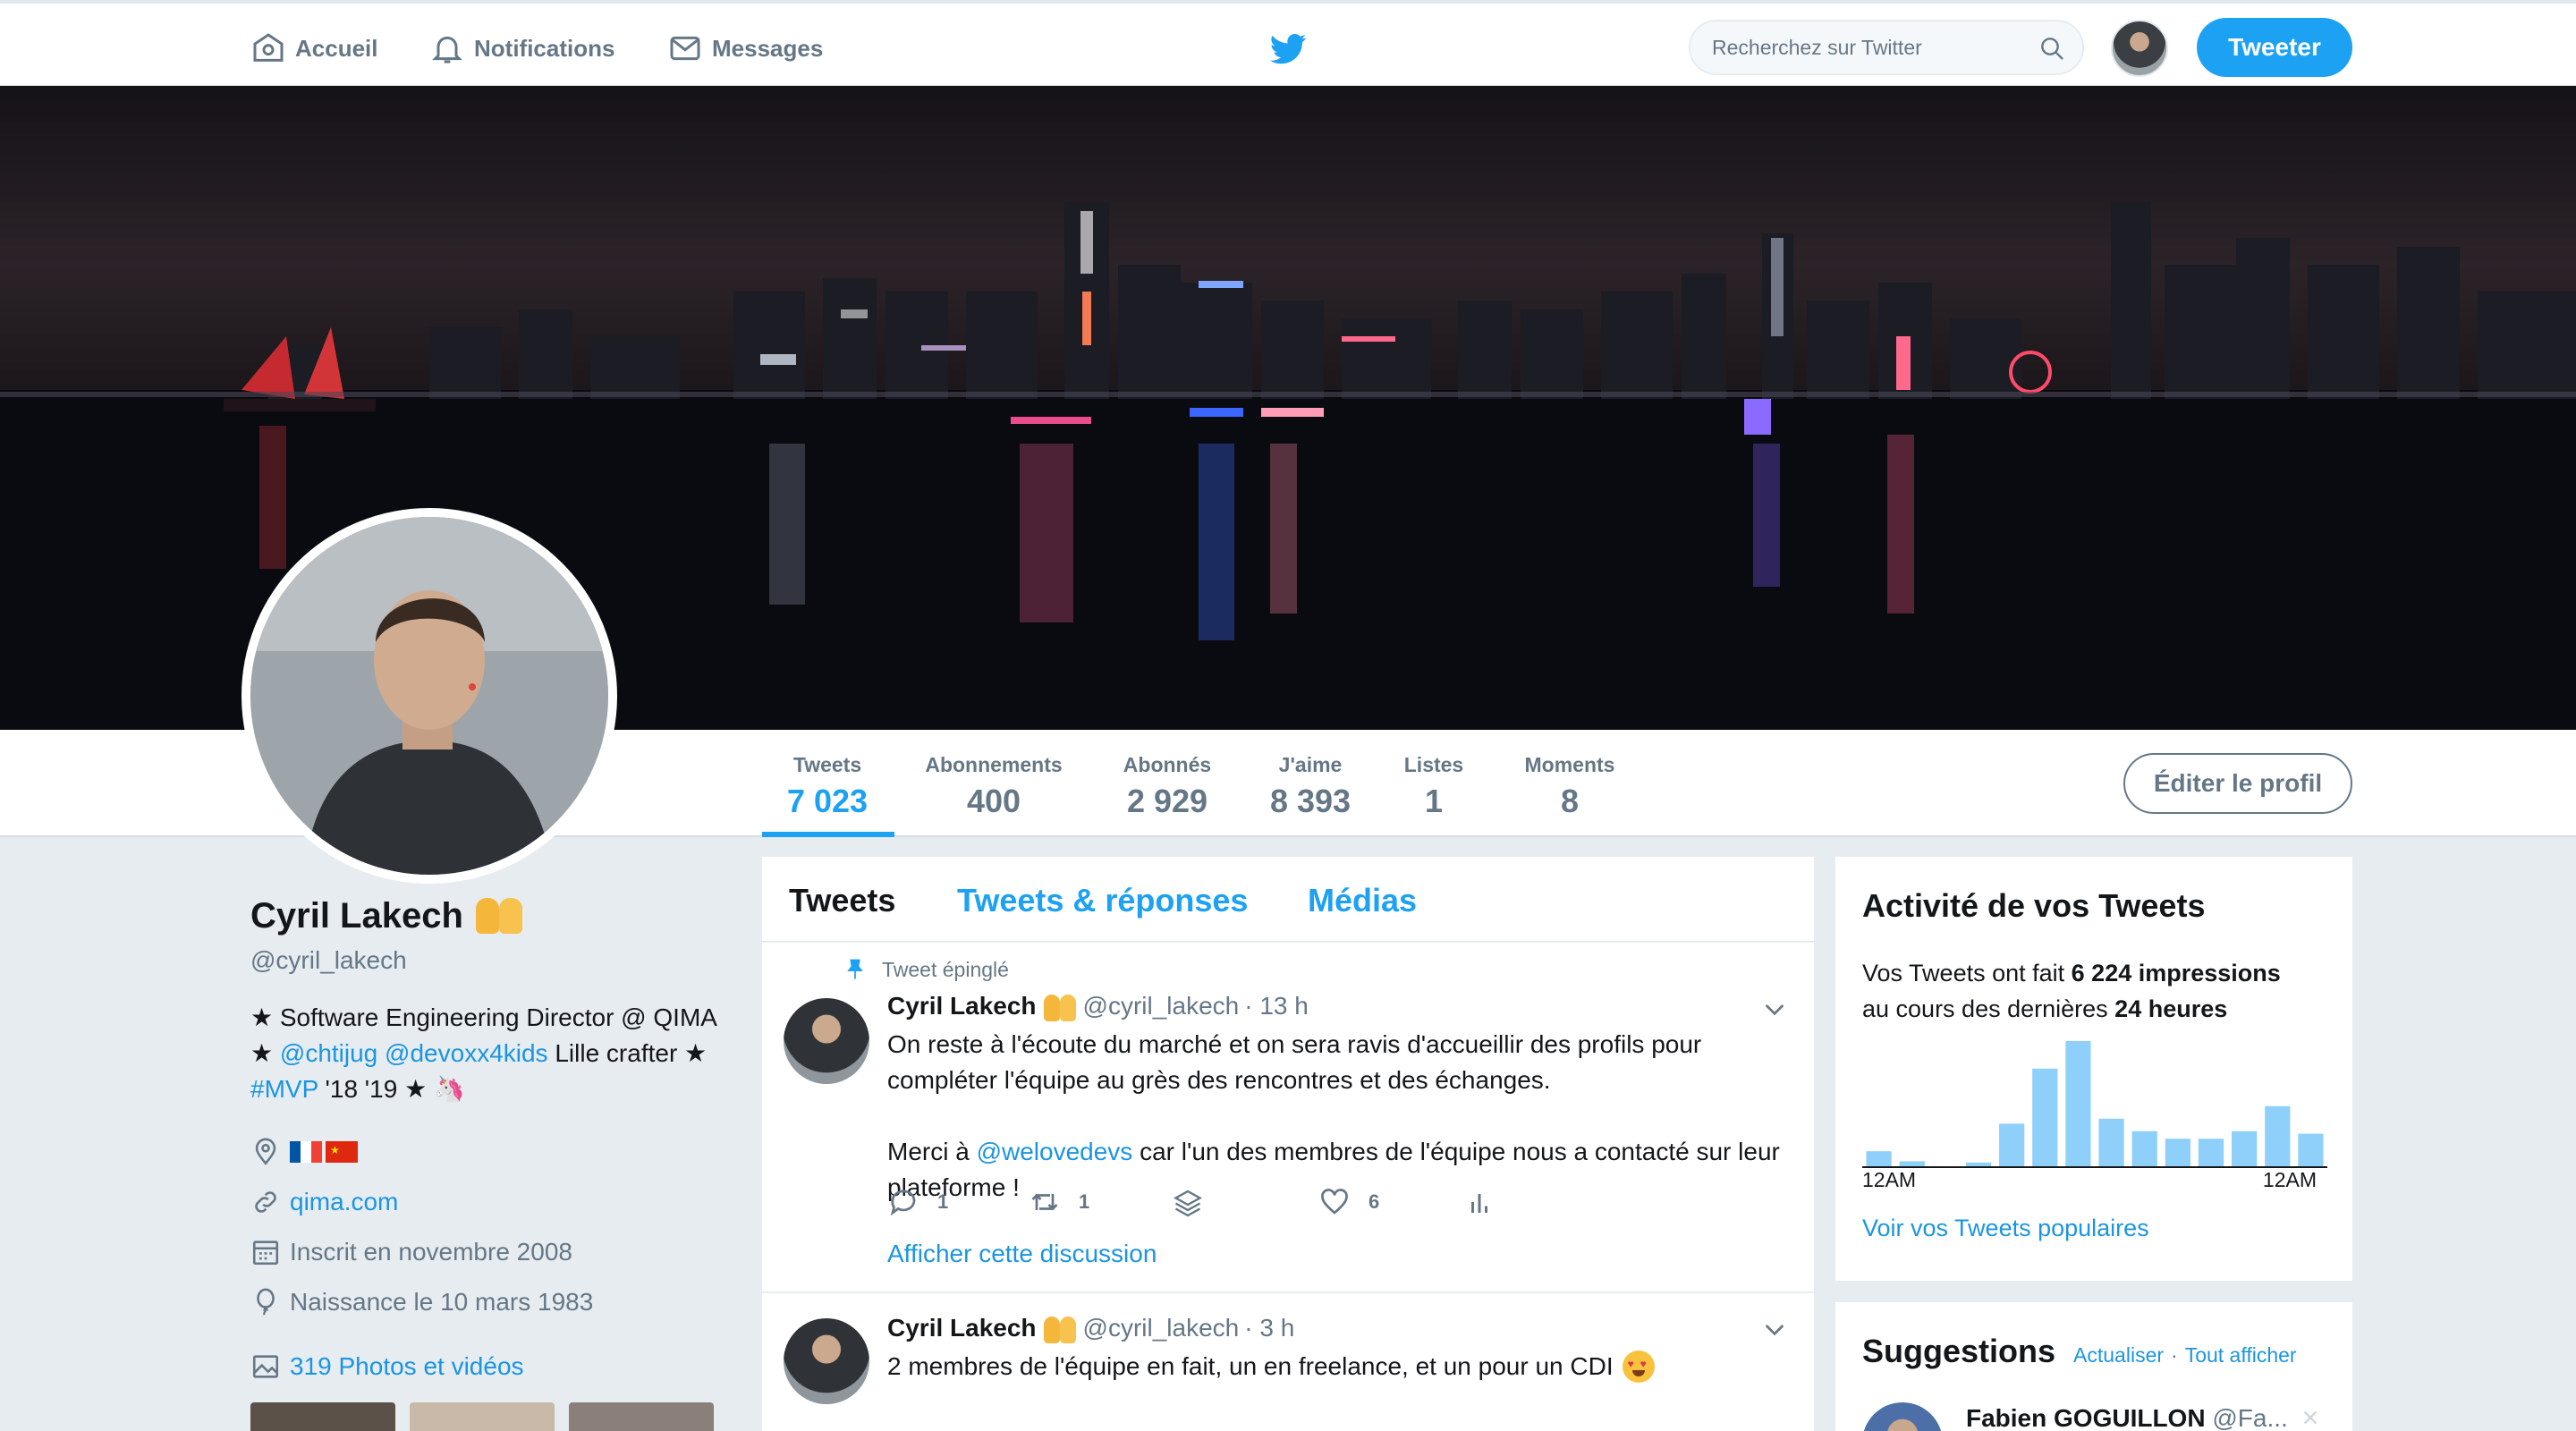 This screenshot has height=1431, width=2576. I want to click on stat-moments: Moments 8, so click(1570, 787).